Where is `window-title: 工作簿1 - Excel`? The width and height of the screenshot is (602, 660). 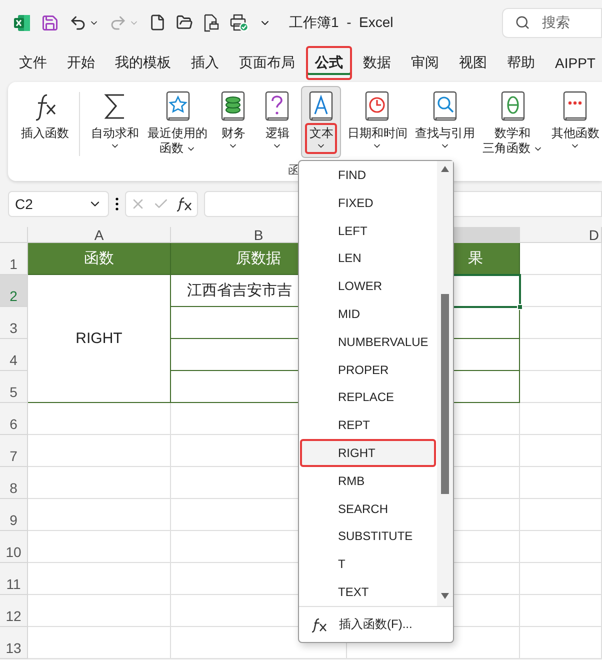
window-title: 工作簿1 - Excel is located at coordinates (341, 23).